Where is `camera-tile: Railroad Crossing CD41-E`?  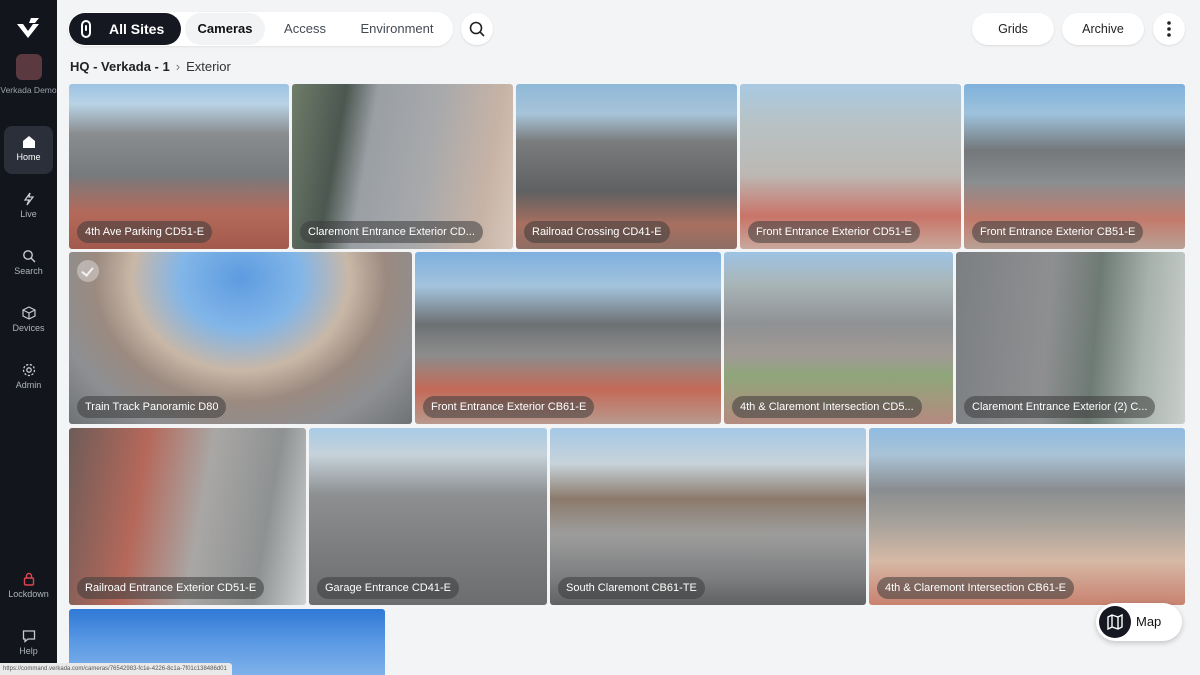
camera-tile: Railroad Crossing CD41-E is located at coordinates (626, 166).